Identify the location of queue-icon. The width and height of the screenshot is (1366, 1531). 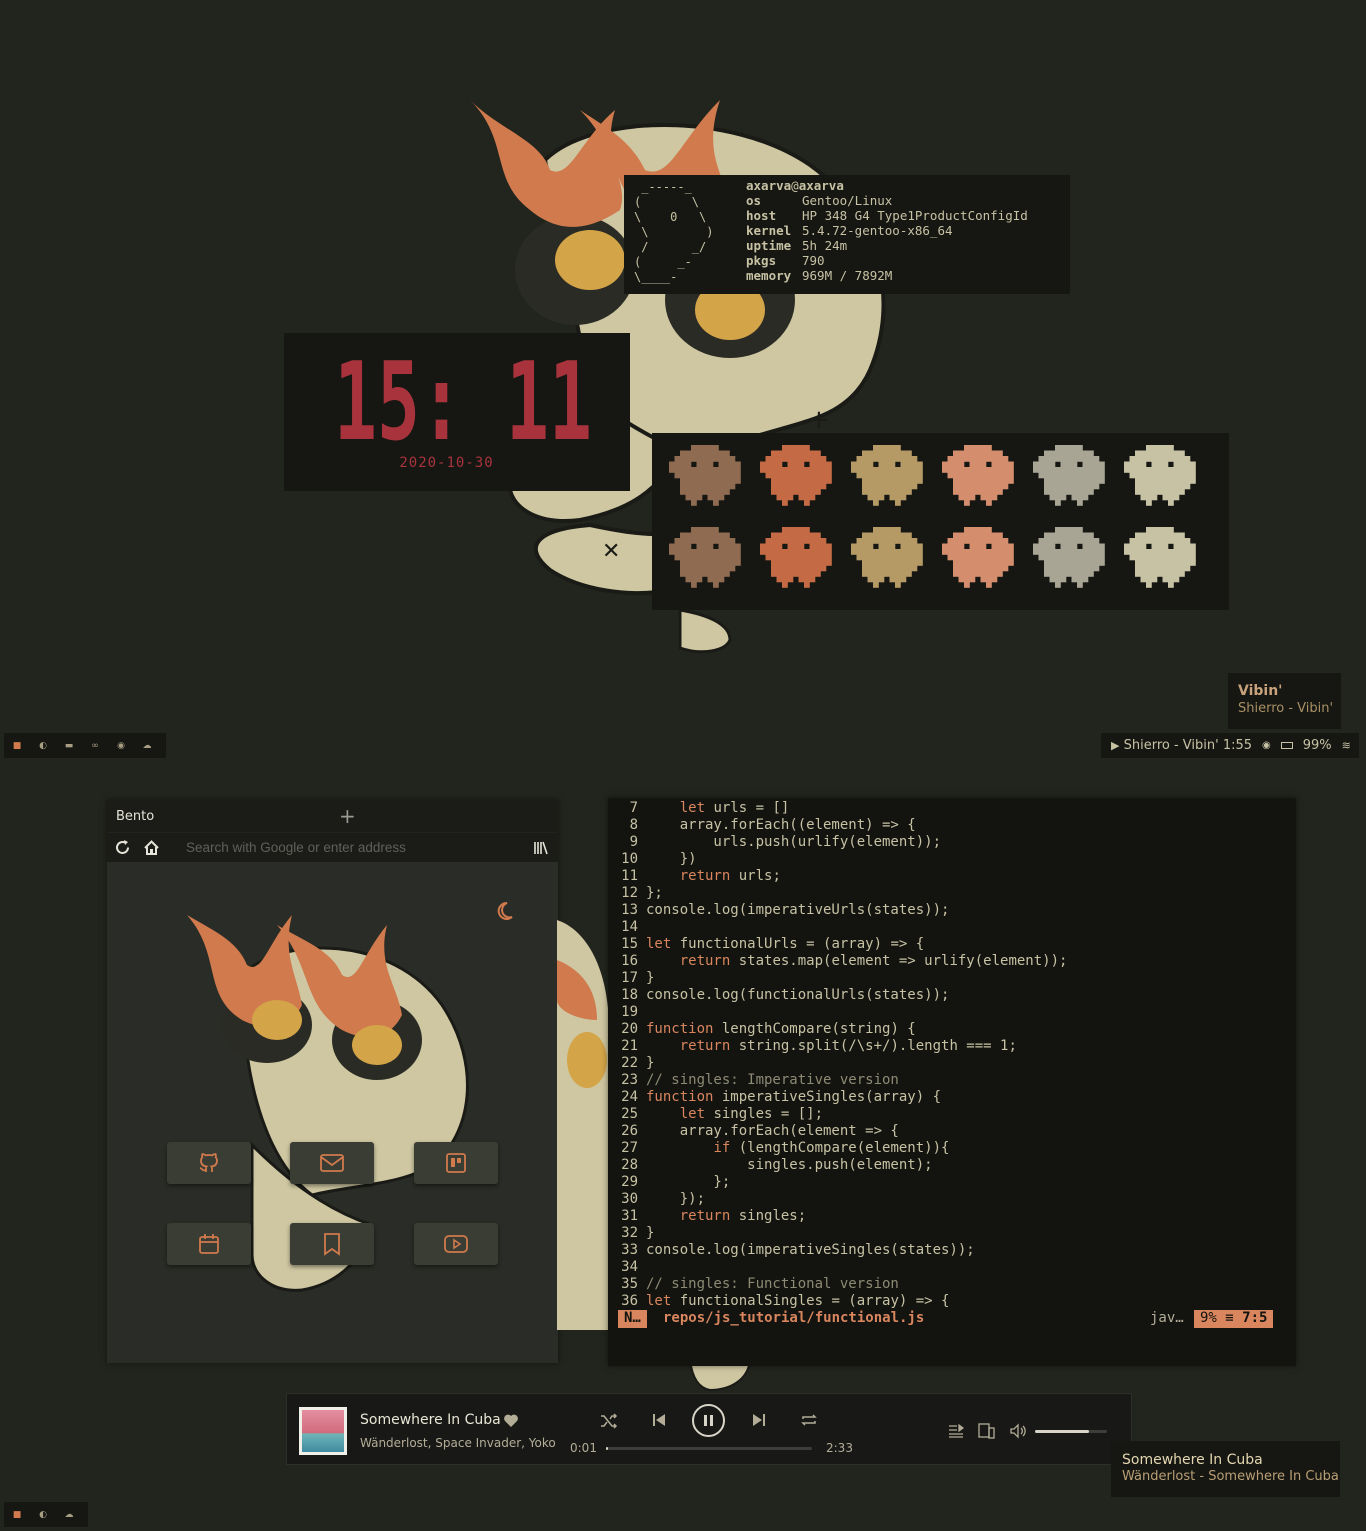
(956, 1431).